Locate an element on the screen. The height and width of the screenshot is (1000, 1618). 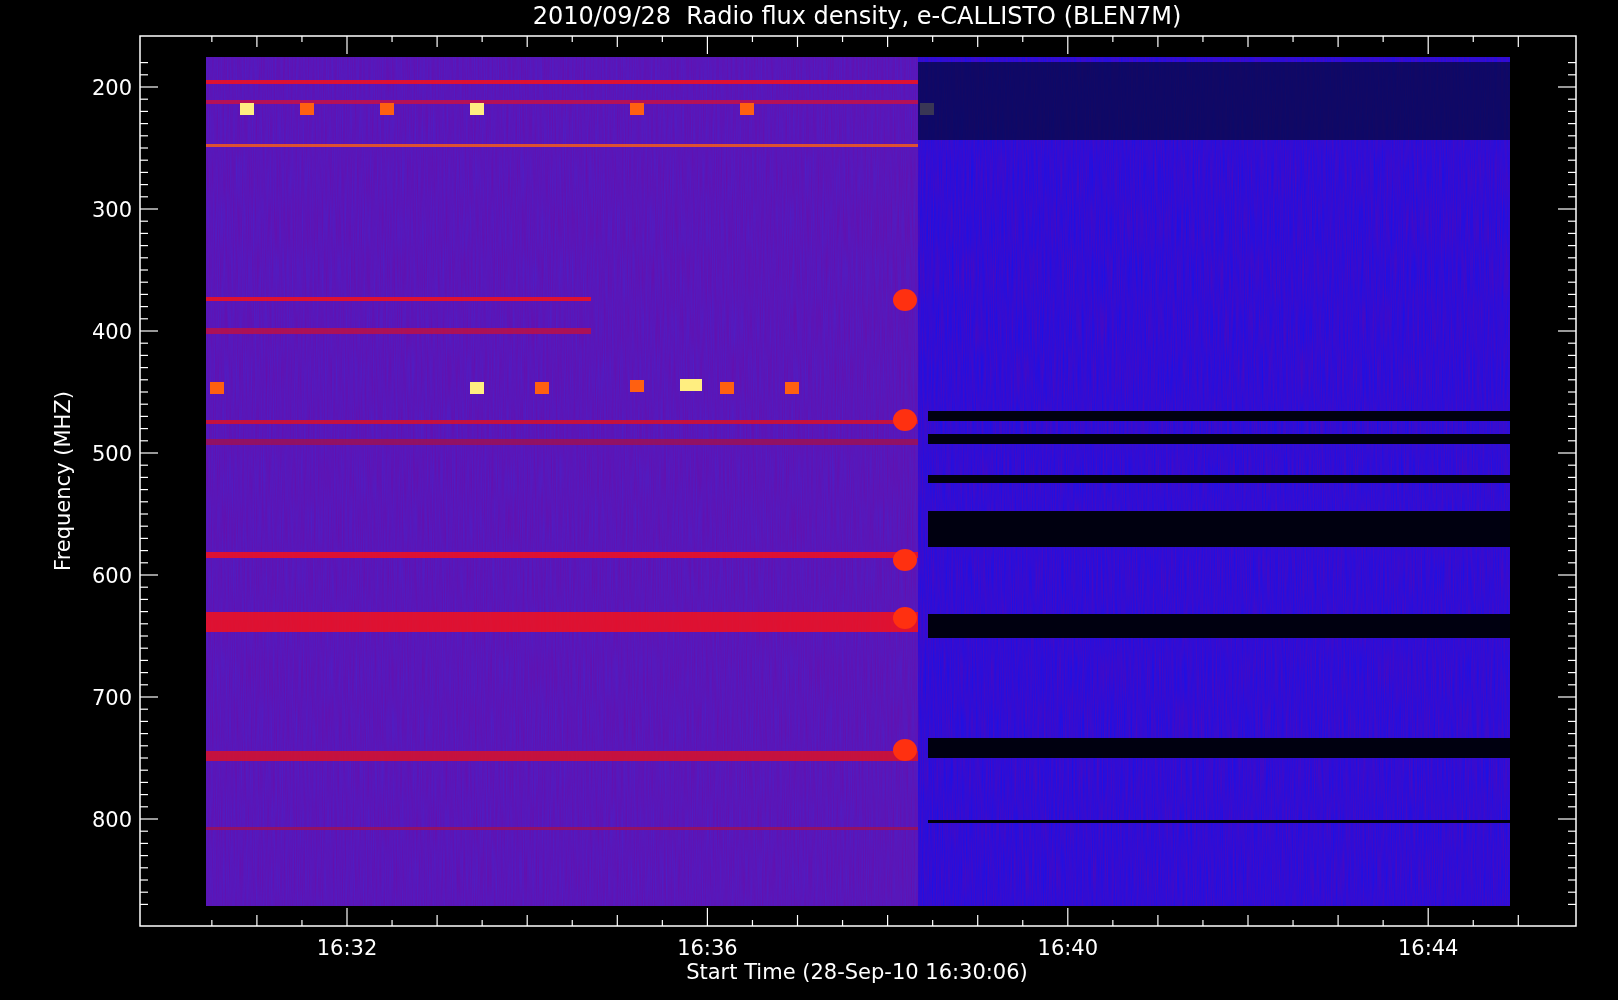
tick-label: 16:44 is located at coordinates (1428, 948).